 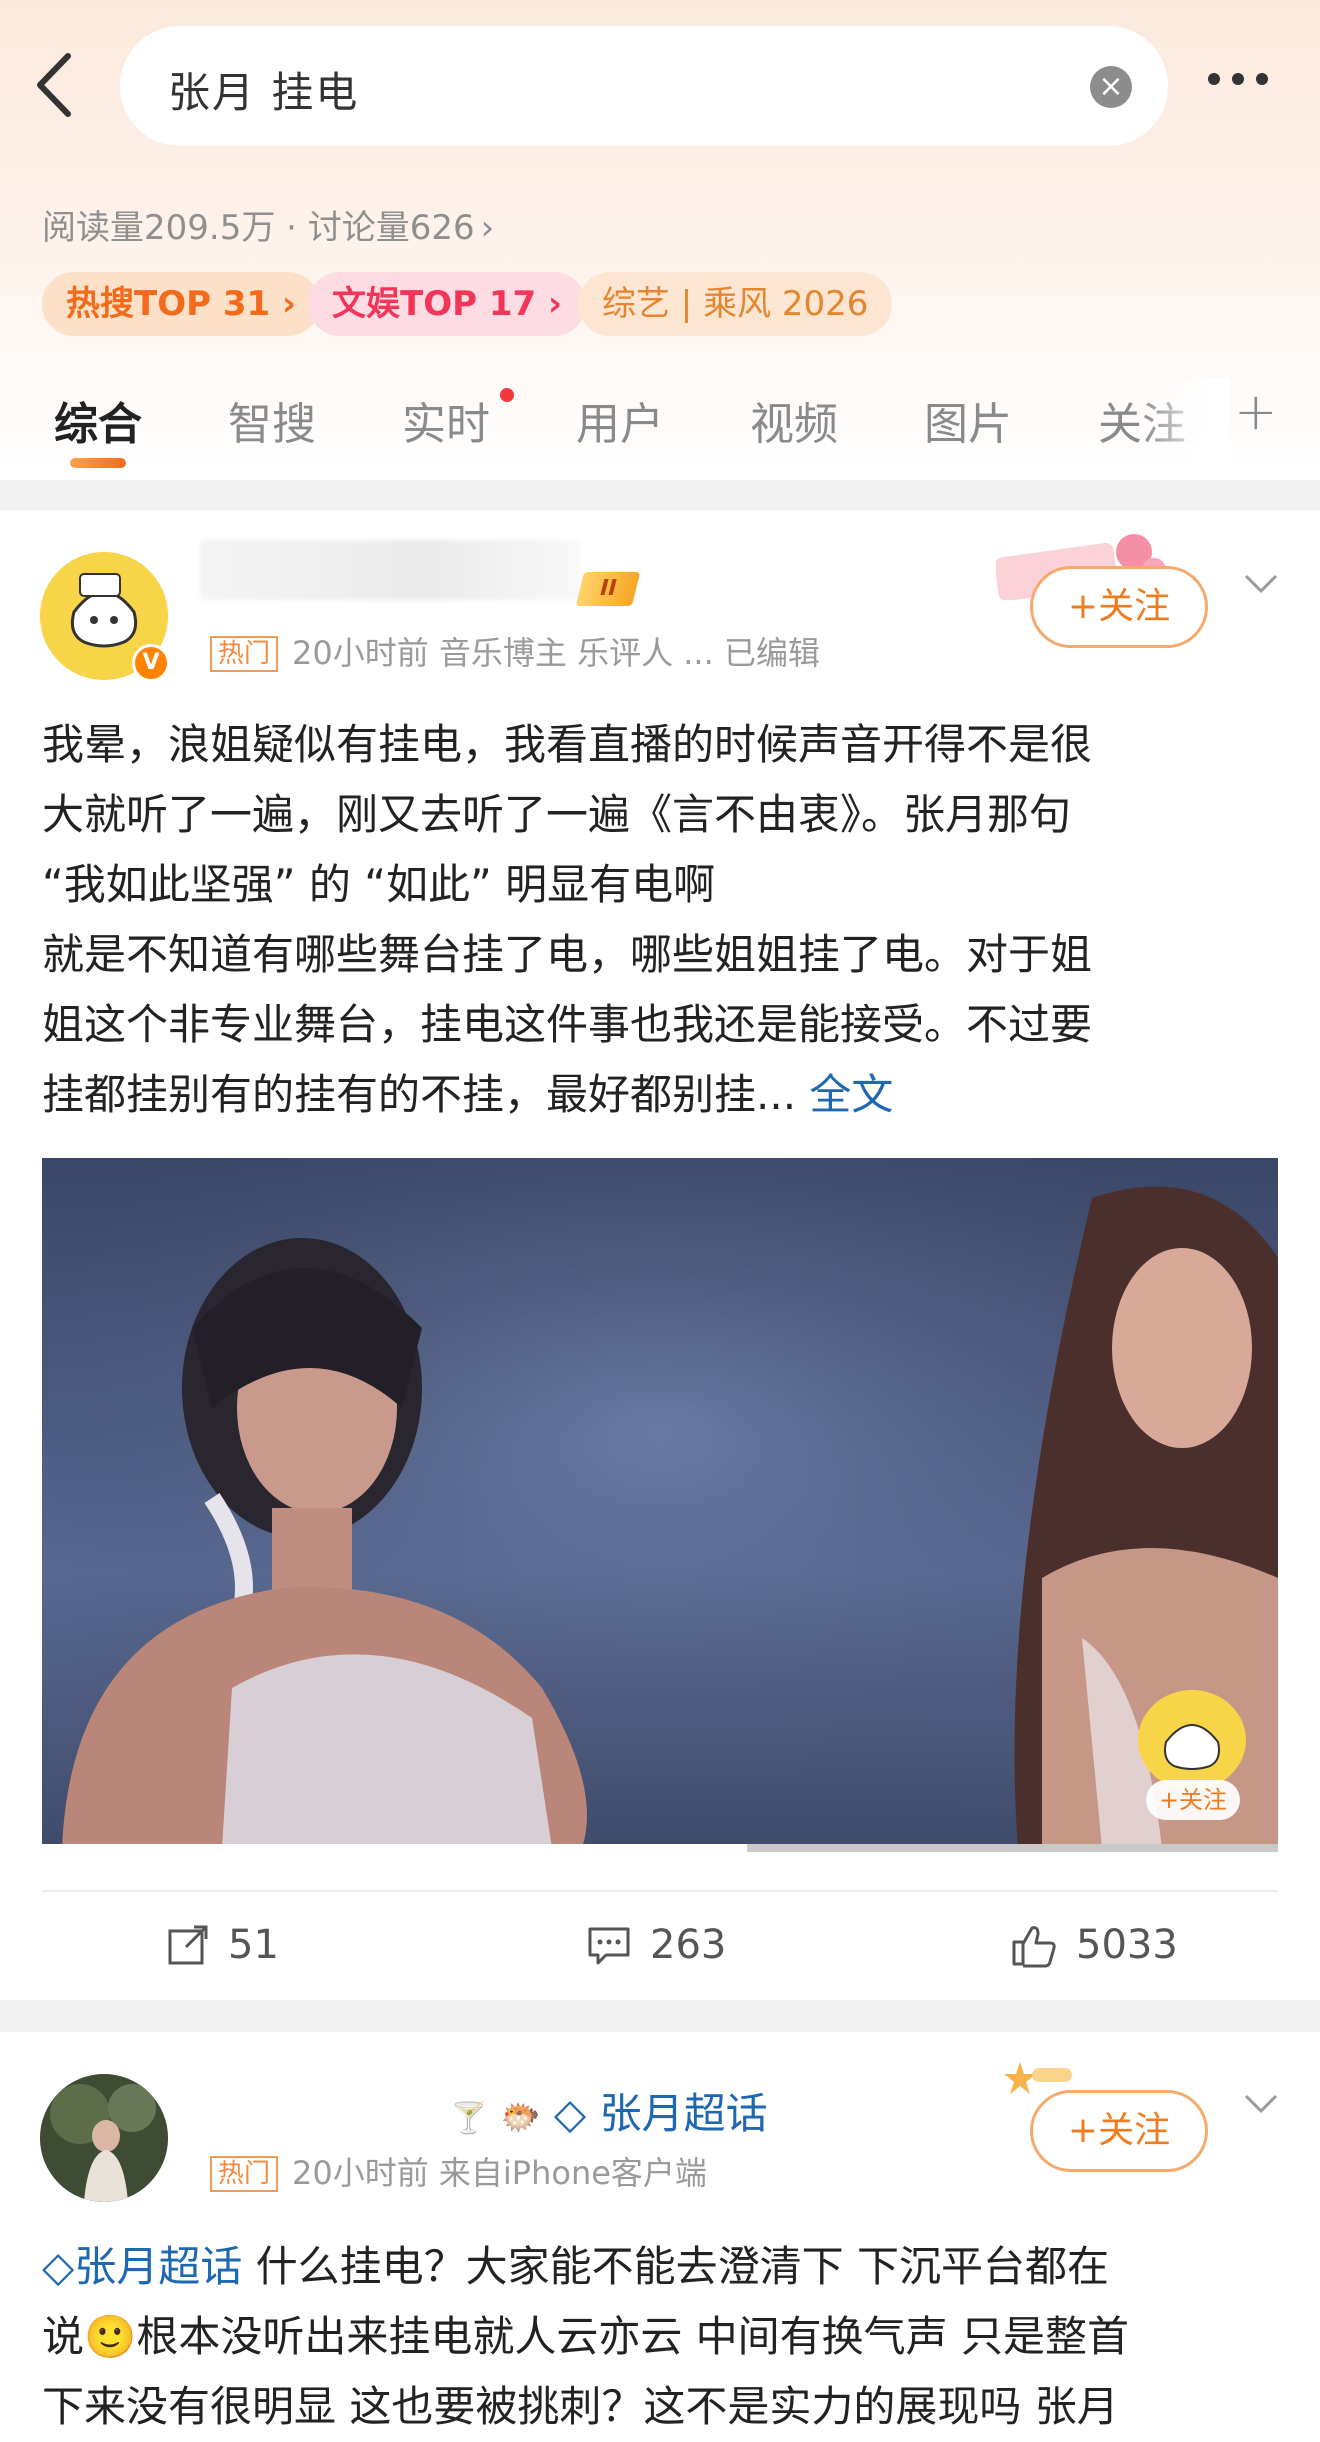 I want to click on tab-images: 图片, so click(x=968, y=420).